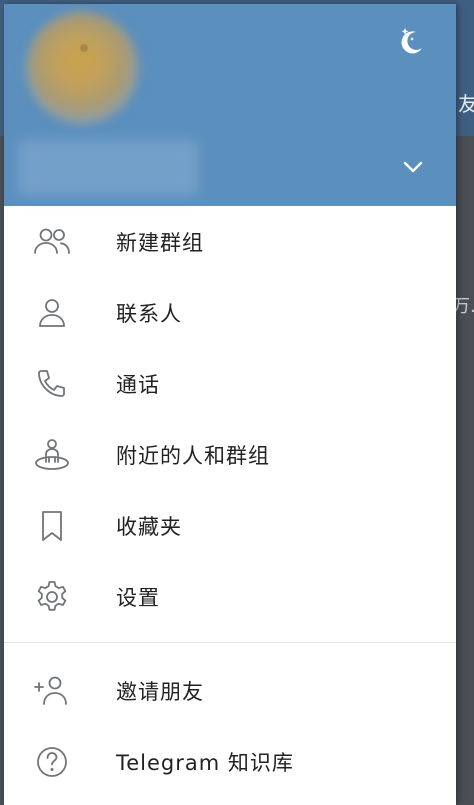  I want to click on menu-item-label: 附近的人和群组, so click(193, 455).